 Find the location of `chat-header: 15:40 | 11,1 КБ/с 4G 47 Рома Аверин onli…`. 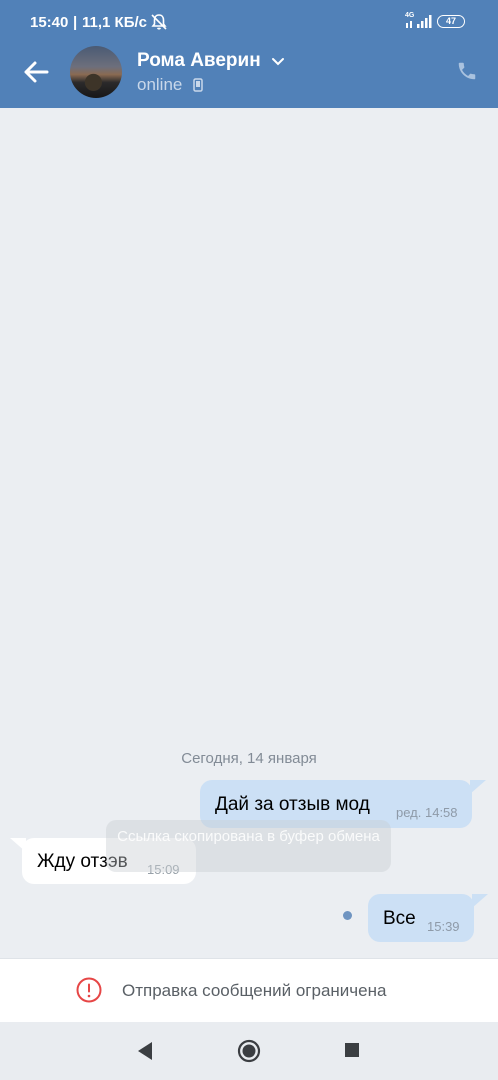

chat-header: 15:40 | 11,1 КБ/с 4G 47 Рома Аверин onli… is located at coordinates (249, 54).